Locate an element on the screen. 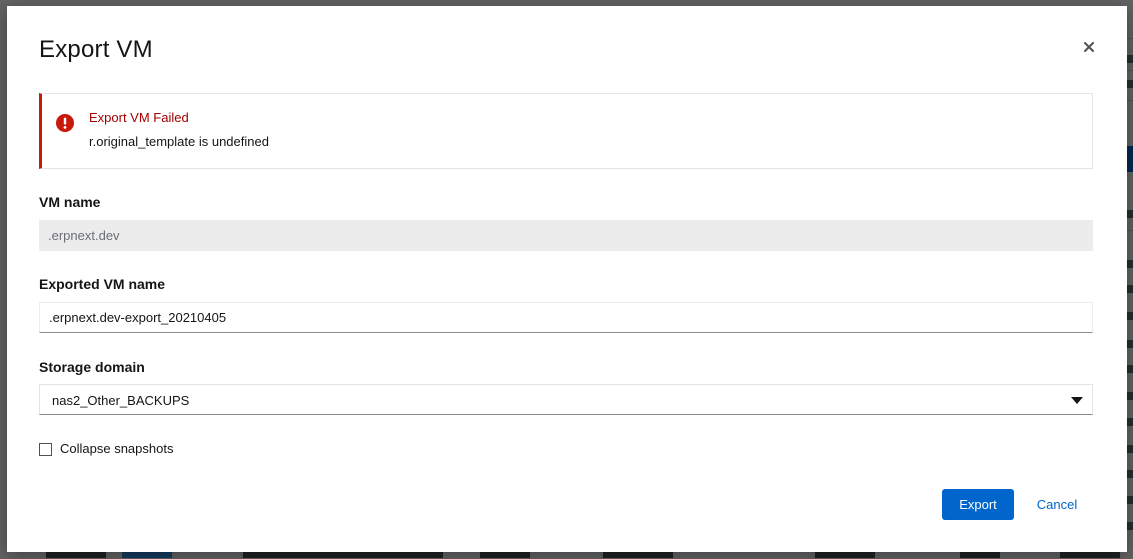 The image size is (1133, 559). alert-title: Export VM Failed is located at coordinates (139, 117).